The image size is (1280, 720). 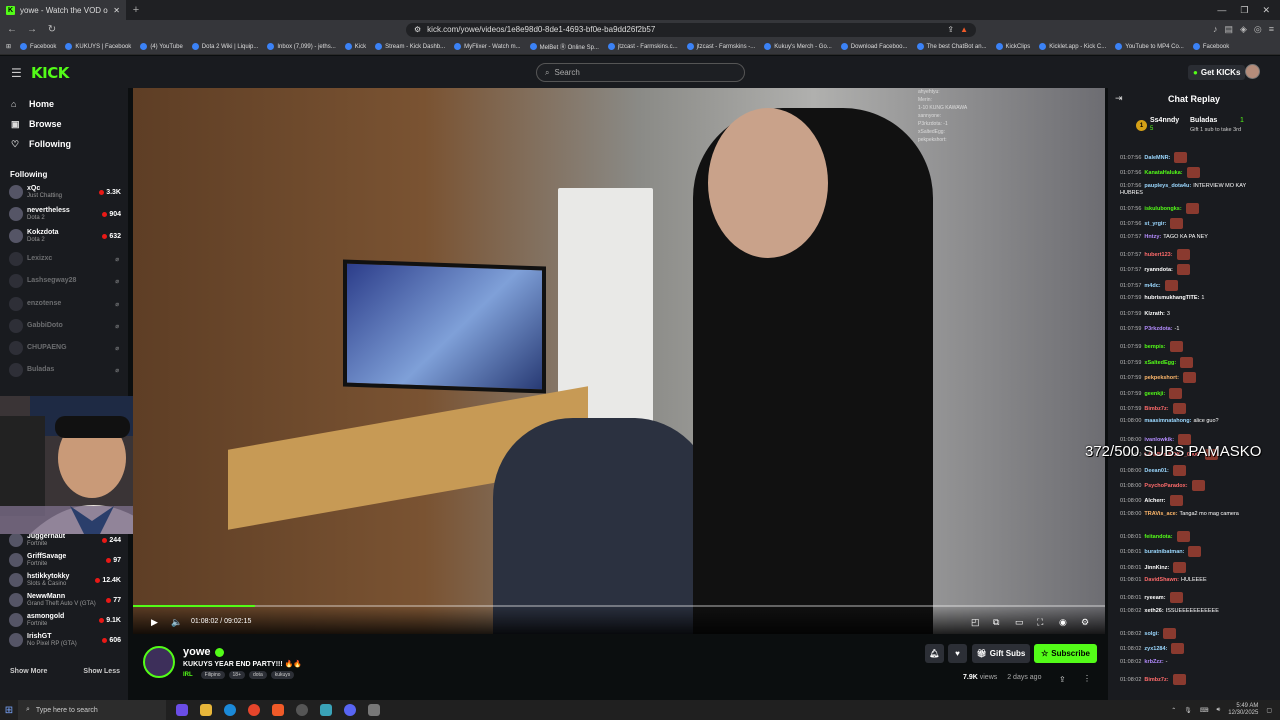 I want to click on chat-message: 01:08:02 zyx1284:, so click(x=1152, y=649).